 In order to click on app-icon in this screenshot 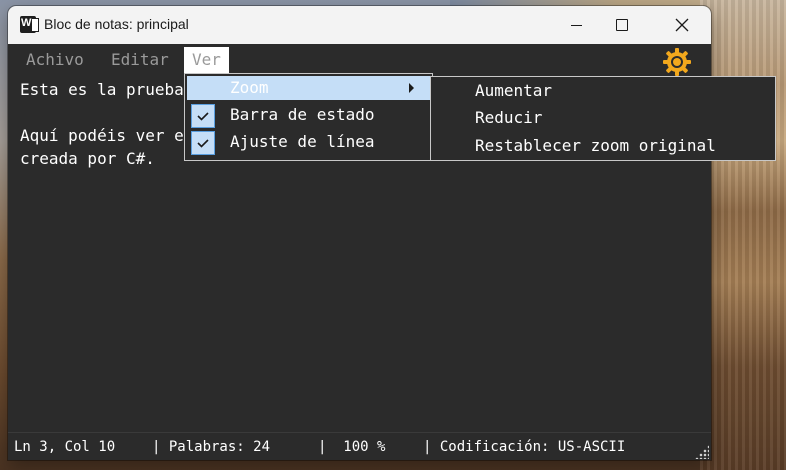, I will do `click(29, 24)`.